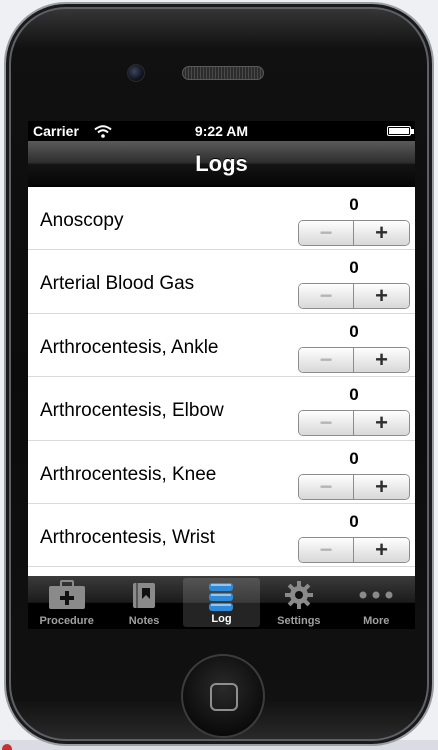 This screenshot has width=438, height=750. Describe the element at coordinates (221, 619) in the screenshot. I see `tab-label: Log` at that location.